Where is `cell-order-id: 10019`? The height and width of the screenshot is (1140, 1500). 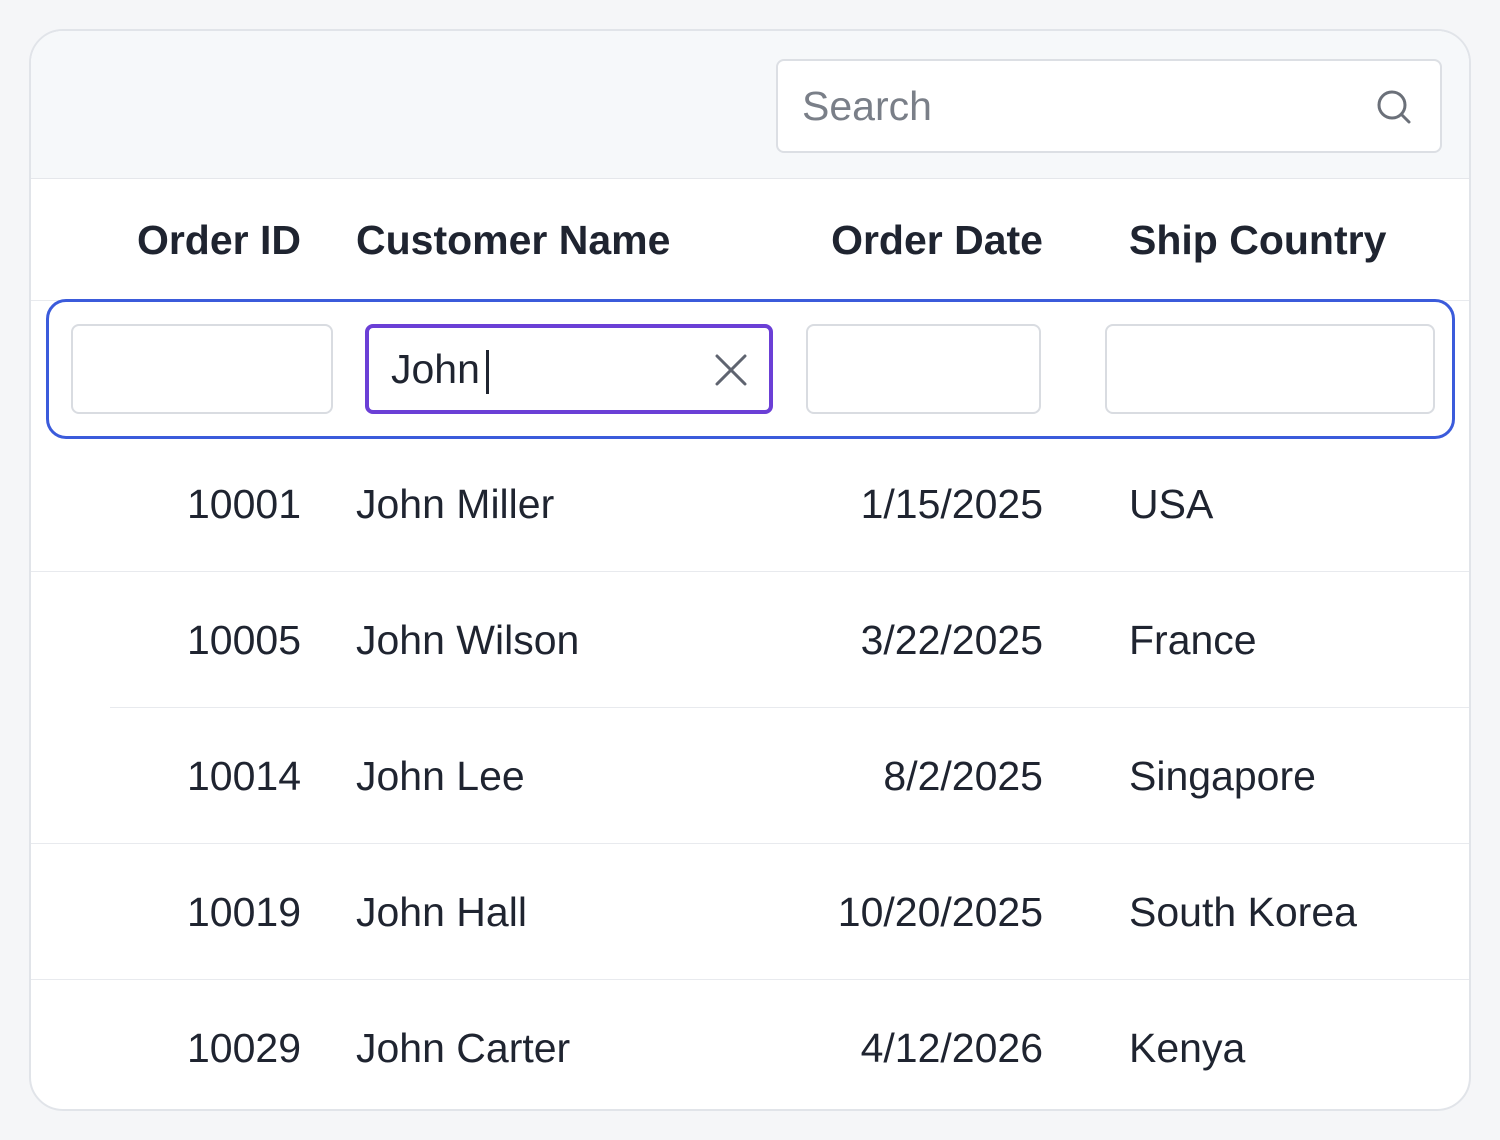 cell-order-id: 10019 is located at coordinates (243, 912).